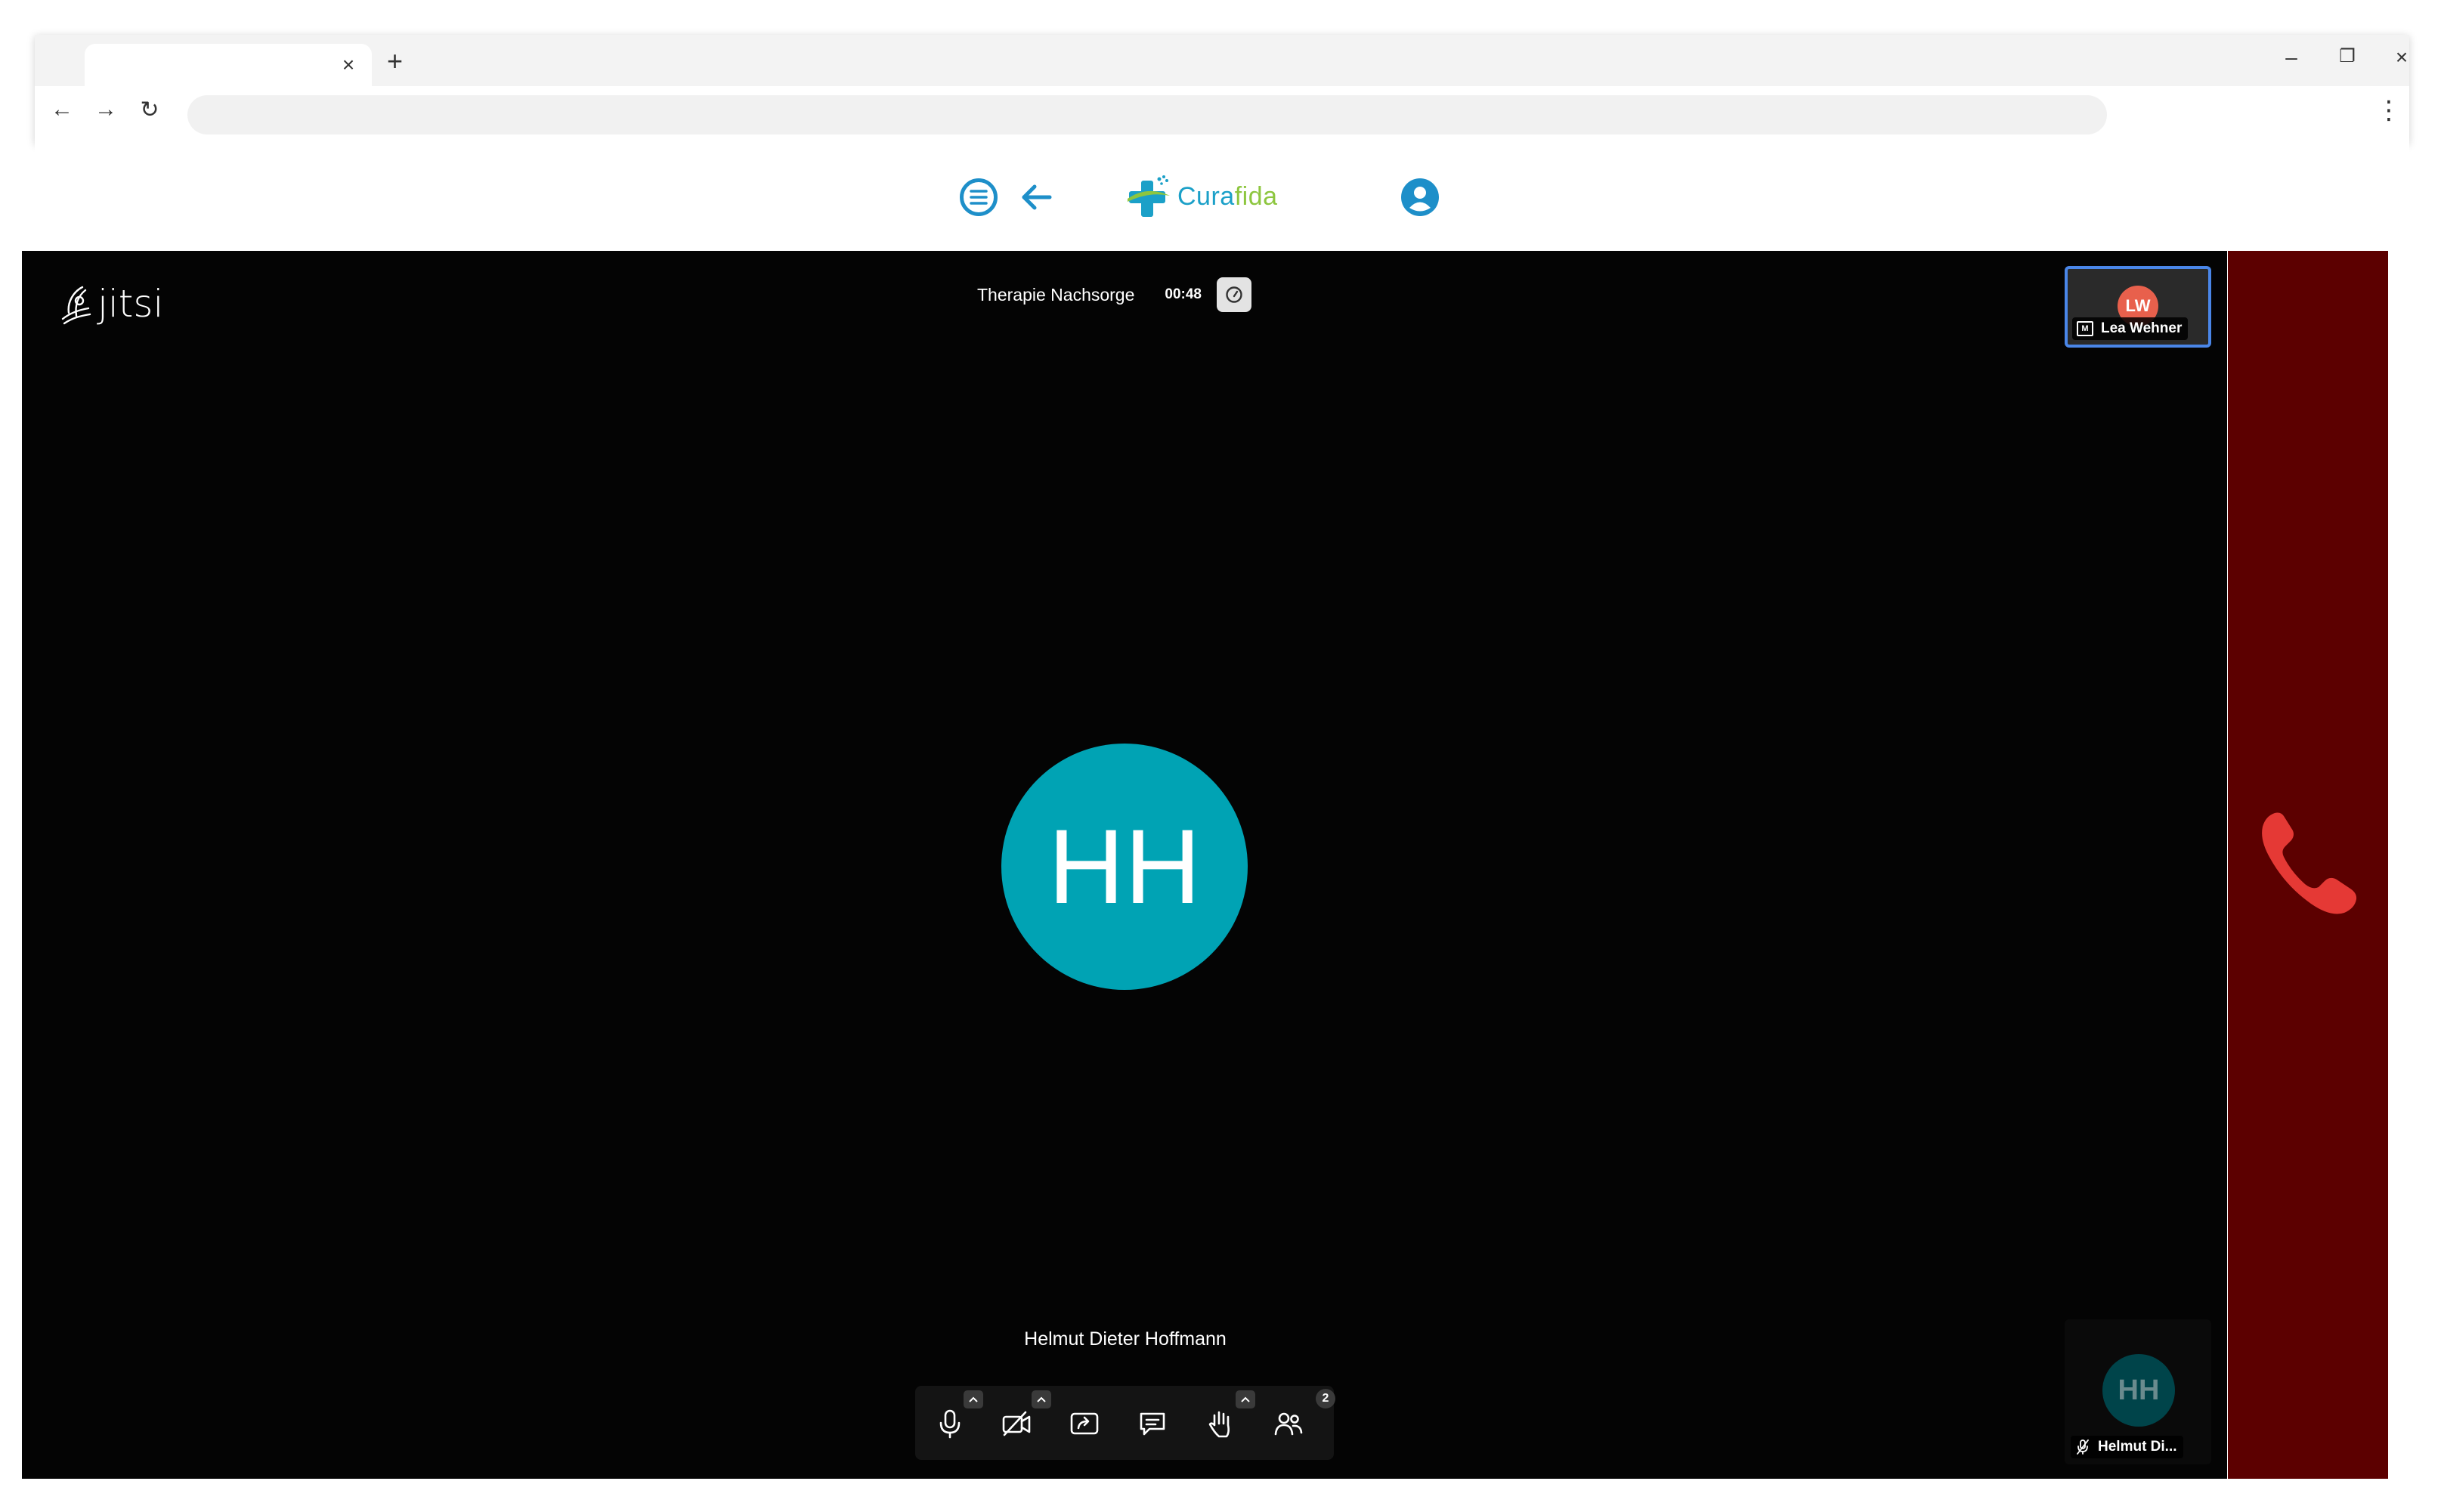  I want to click on participants-icon, so click(1288, 1424).